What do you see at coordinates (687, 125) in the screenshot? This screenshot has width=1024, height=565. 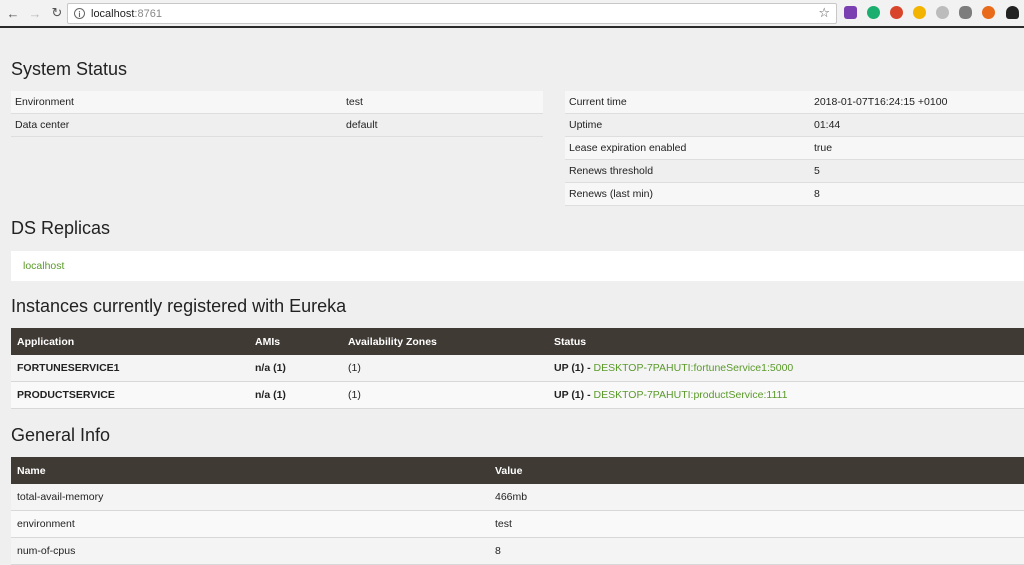 I see `status-label: Uptime` at bounding box center [687, 125].